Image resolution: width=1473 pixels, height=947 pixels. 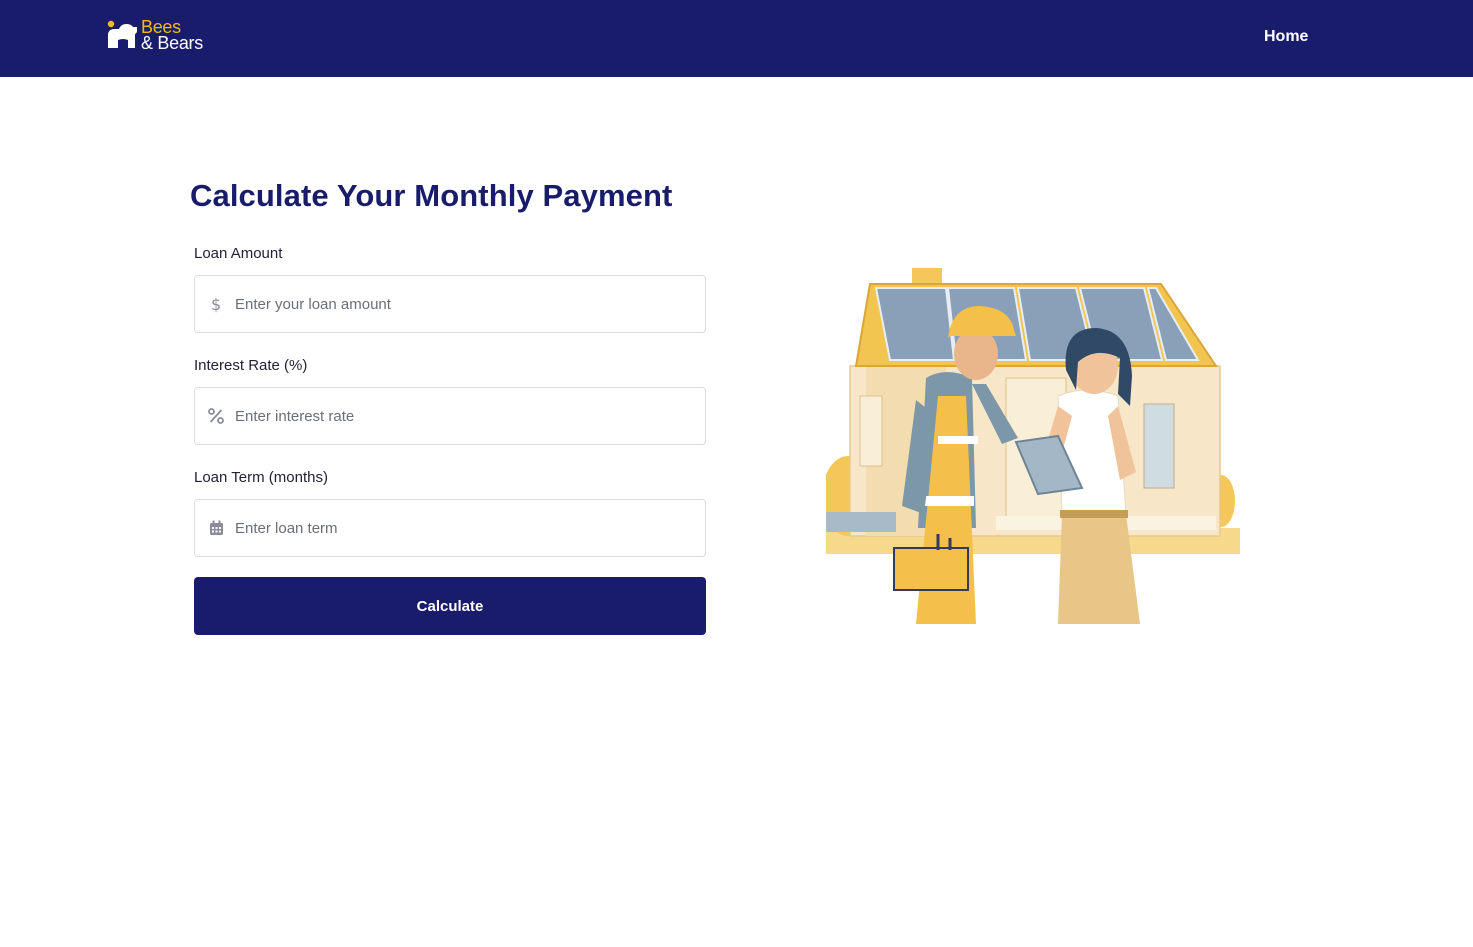 What do you see at coordinates (172, 43) in the screenshot?
I see `logo-line-bears: & Bears` at bounding box center [172, 43].